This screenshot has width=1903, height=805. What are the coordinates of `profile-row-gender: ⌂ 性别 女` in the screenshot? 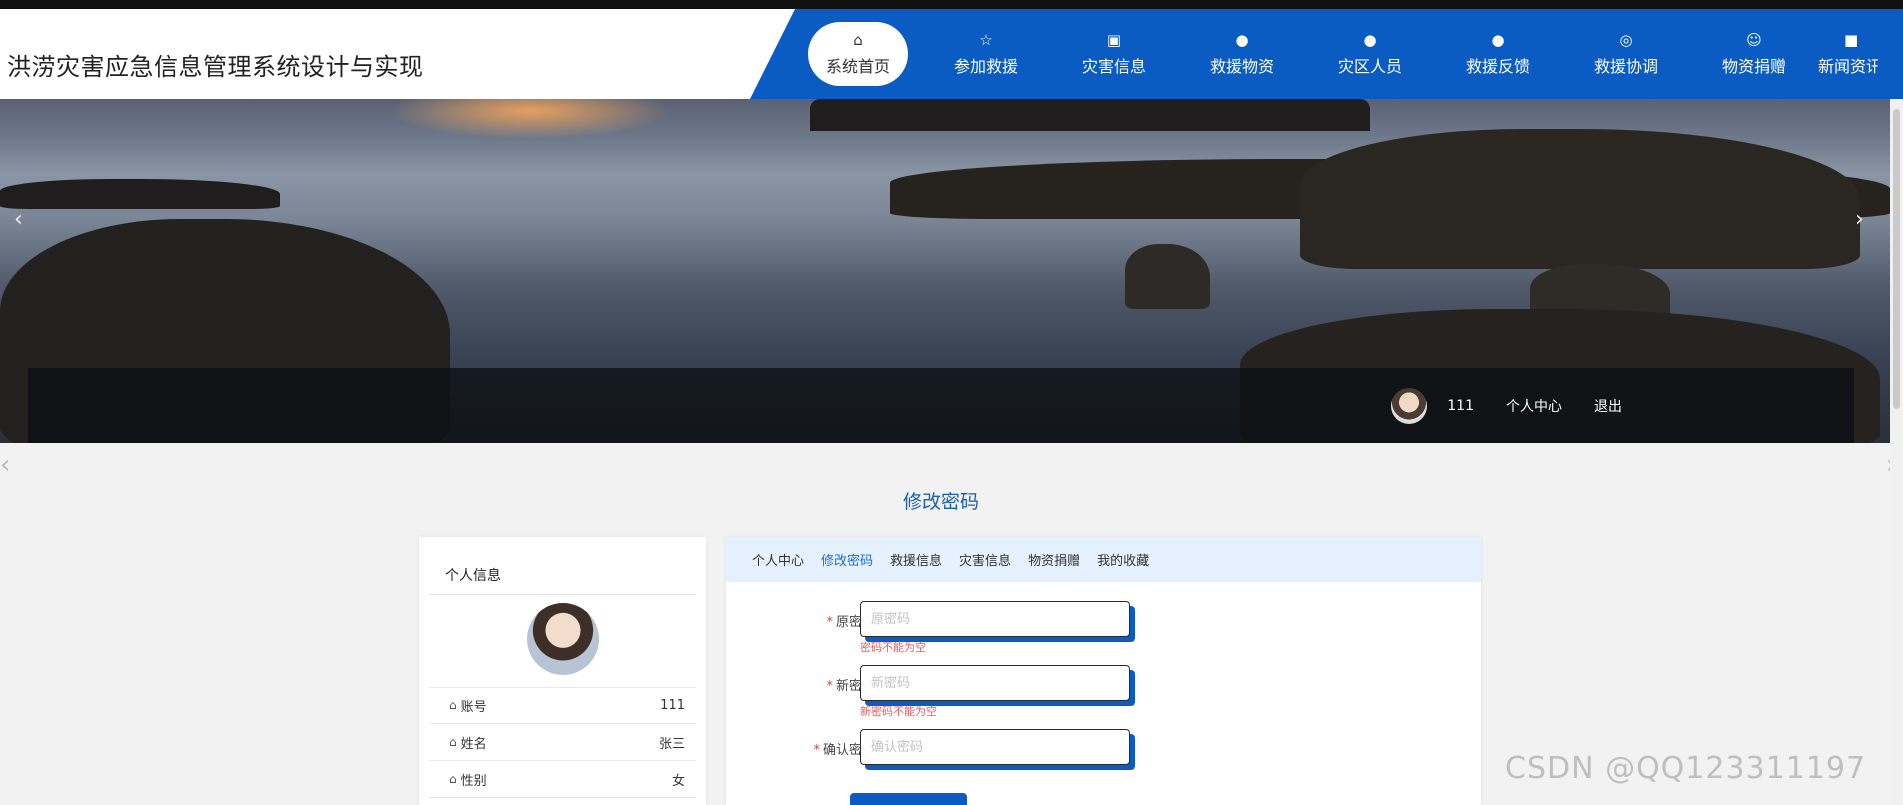 It's located at (567, 779).